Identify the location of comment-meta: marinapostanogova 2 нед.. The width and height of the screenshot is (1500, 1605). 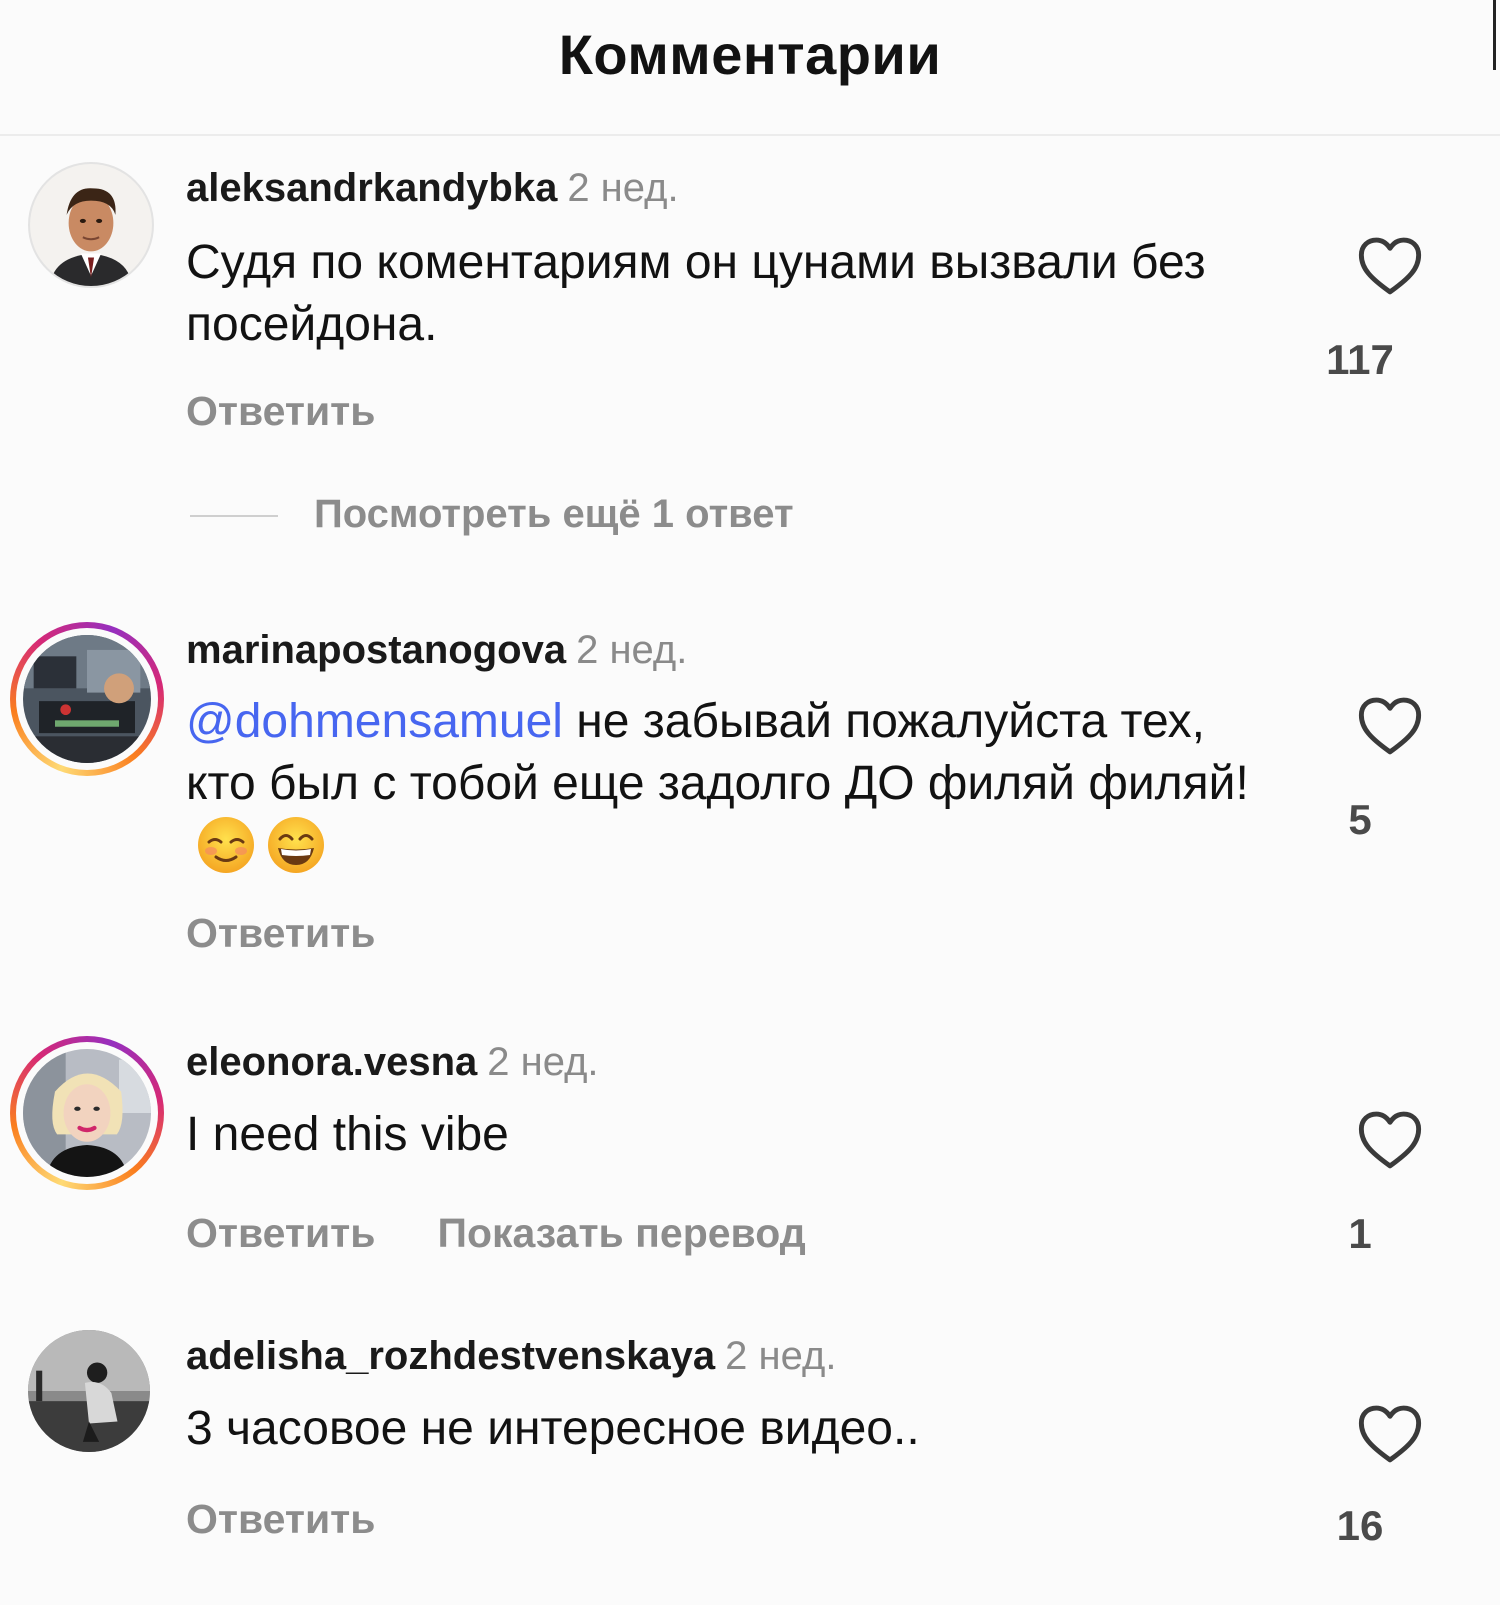
(436, 650).